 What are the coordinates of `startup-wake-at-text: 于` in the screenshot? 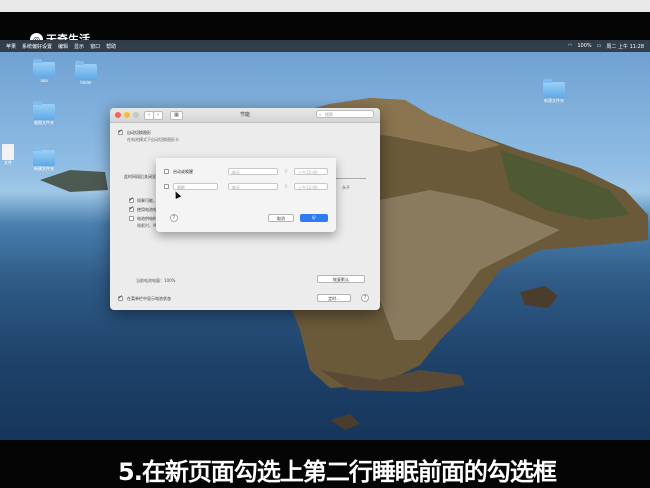 It's located at (286, 171).